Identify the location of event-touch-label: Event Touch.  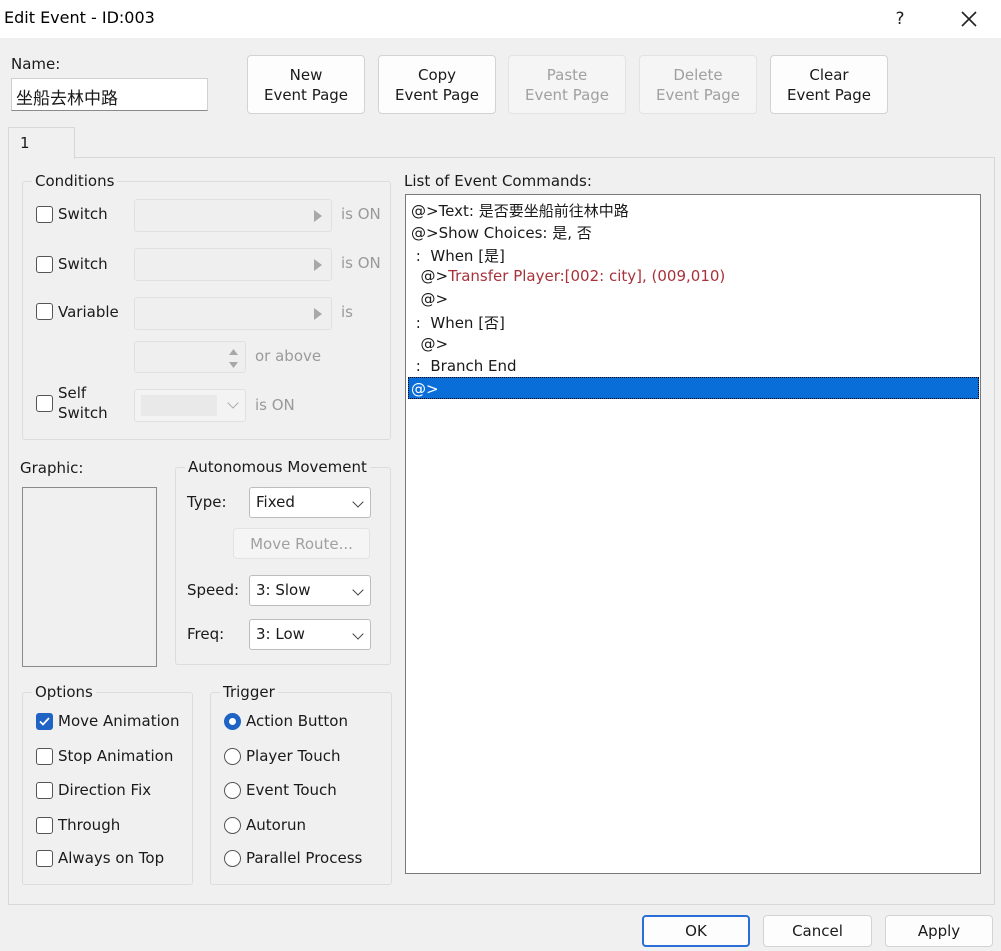
(291, 790).